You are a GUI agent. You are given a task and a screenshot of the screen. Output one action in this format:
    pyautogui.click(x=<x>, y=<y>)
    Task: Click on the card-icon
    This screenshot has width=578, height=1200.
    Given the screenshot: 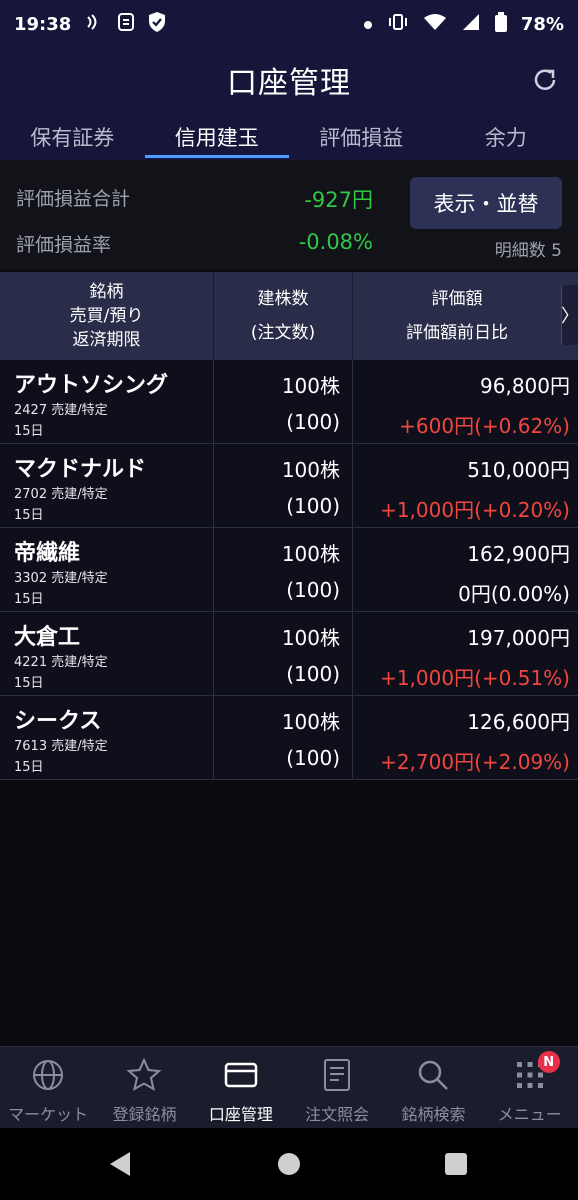 What is the action you would take?
    pyautogui.click(x=241, y=1075)
    